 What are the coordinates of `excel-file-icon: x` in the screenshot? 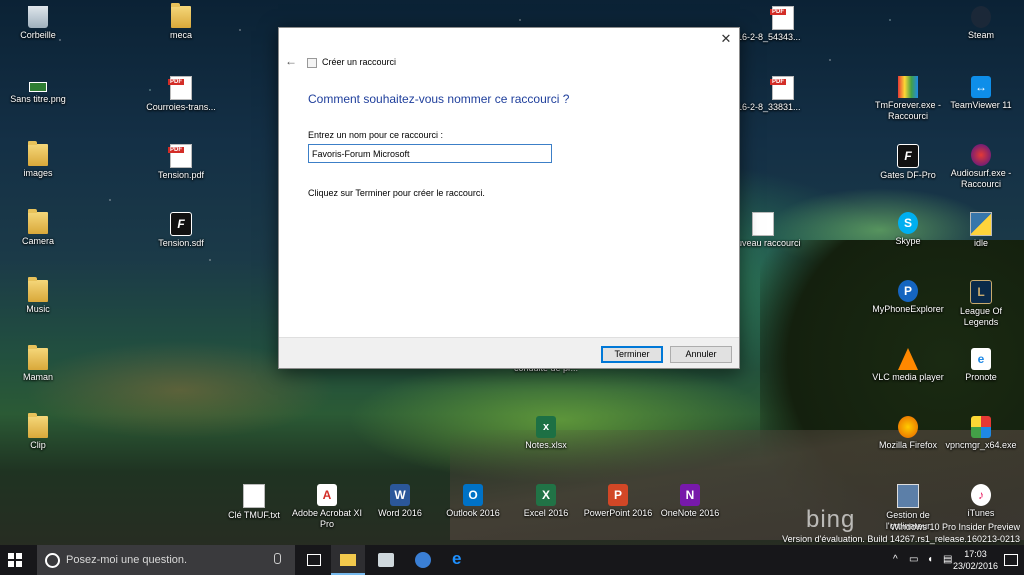 It's located at (546, 427).